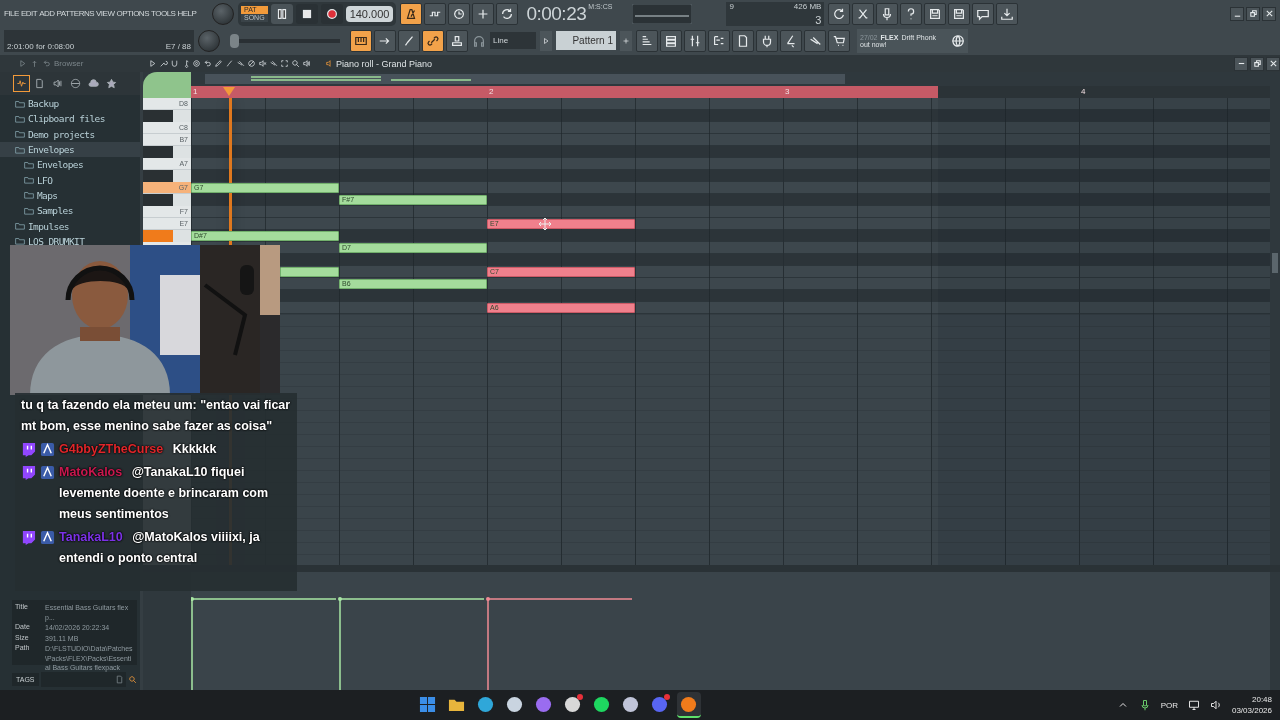 The image size is (1280, 720). I want to click on globe-icon, so click(75, 83).